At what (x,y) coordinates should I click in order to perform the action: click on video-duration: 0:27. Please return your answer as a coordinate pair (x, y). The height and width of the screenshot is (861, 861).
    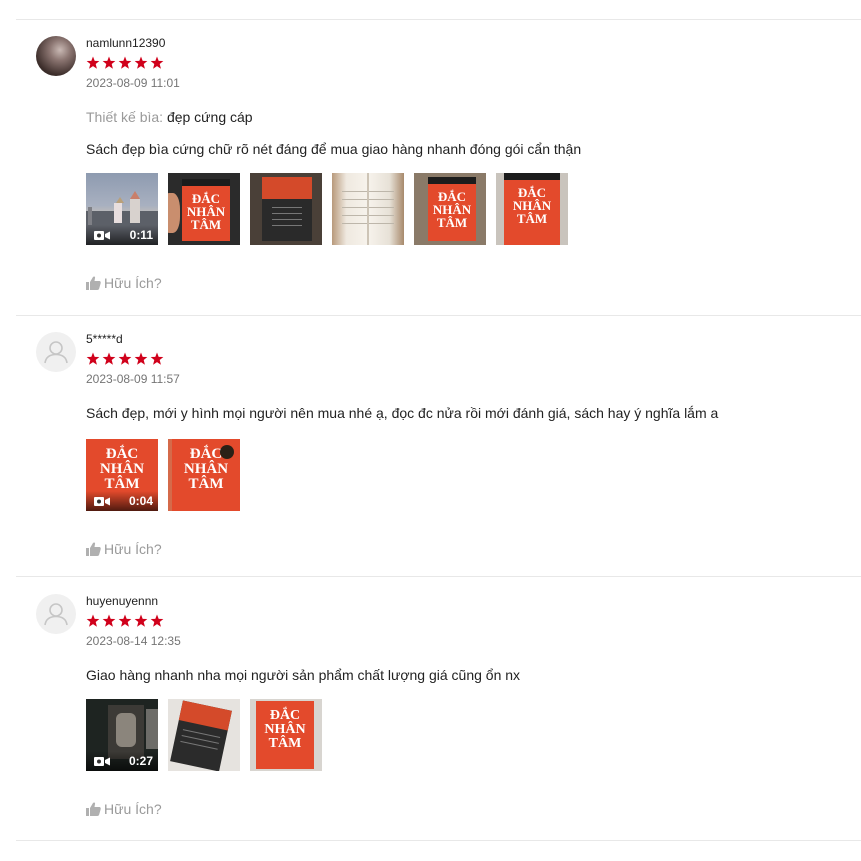
    Looking at the image, I should click on (140, 761).